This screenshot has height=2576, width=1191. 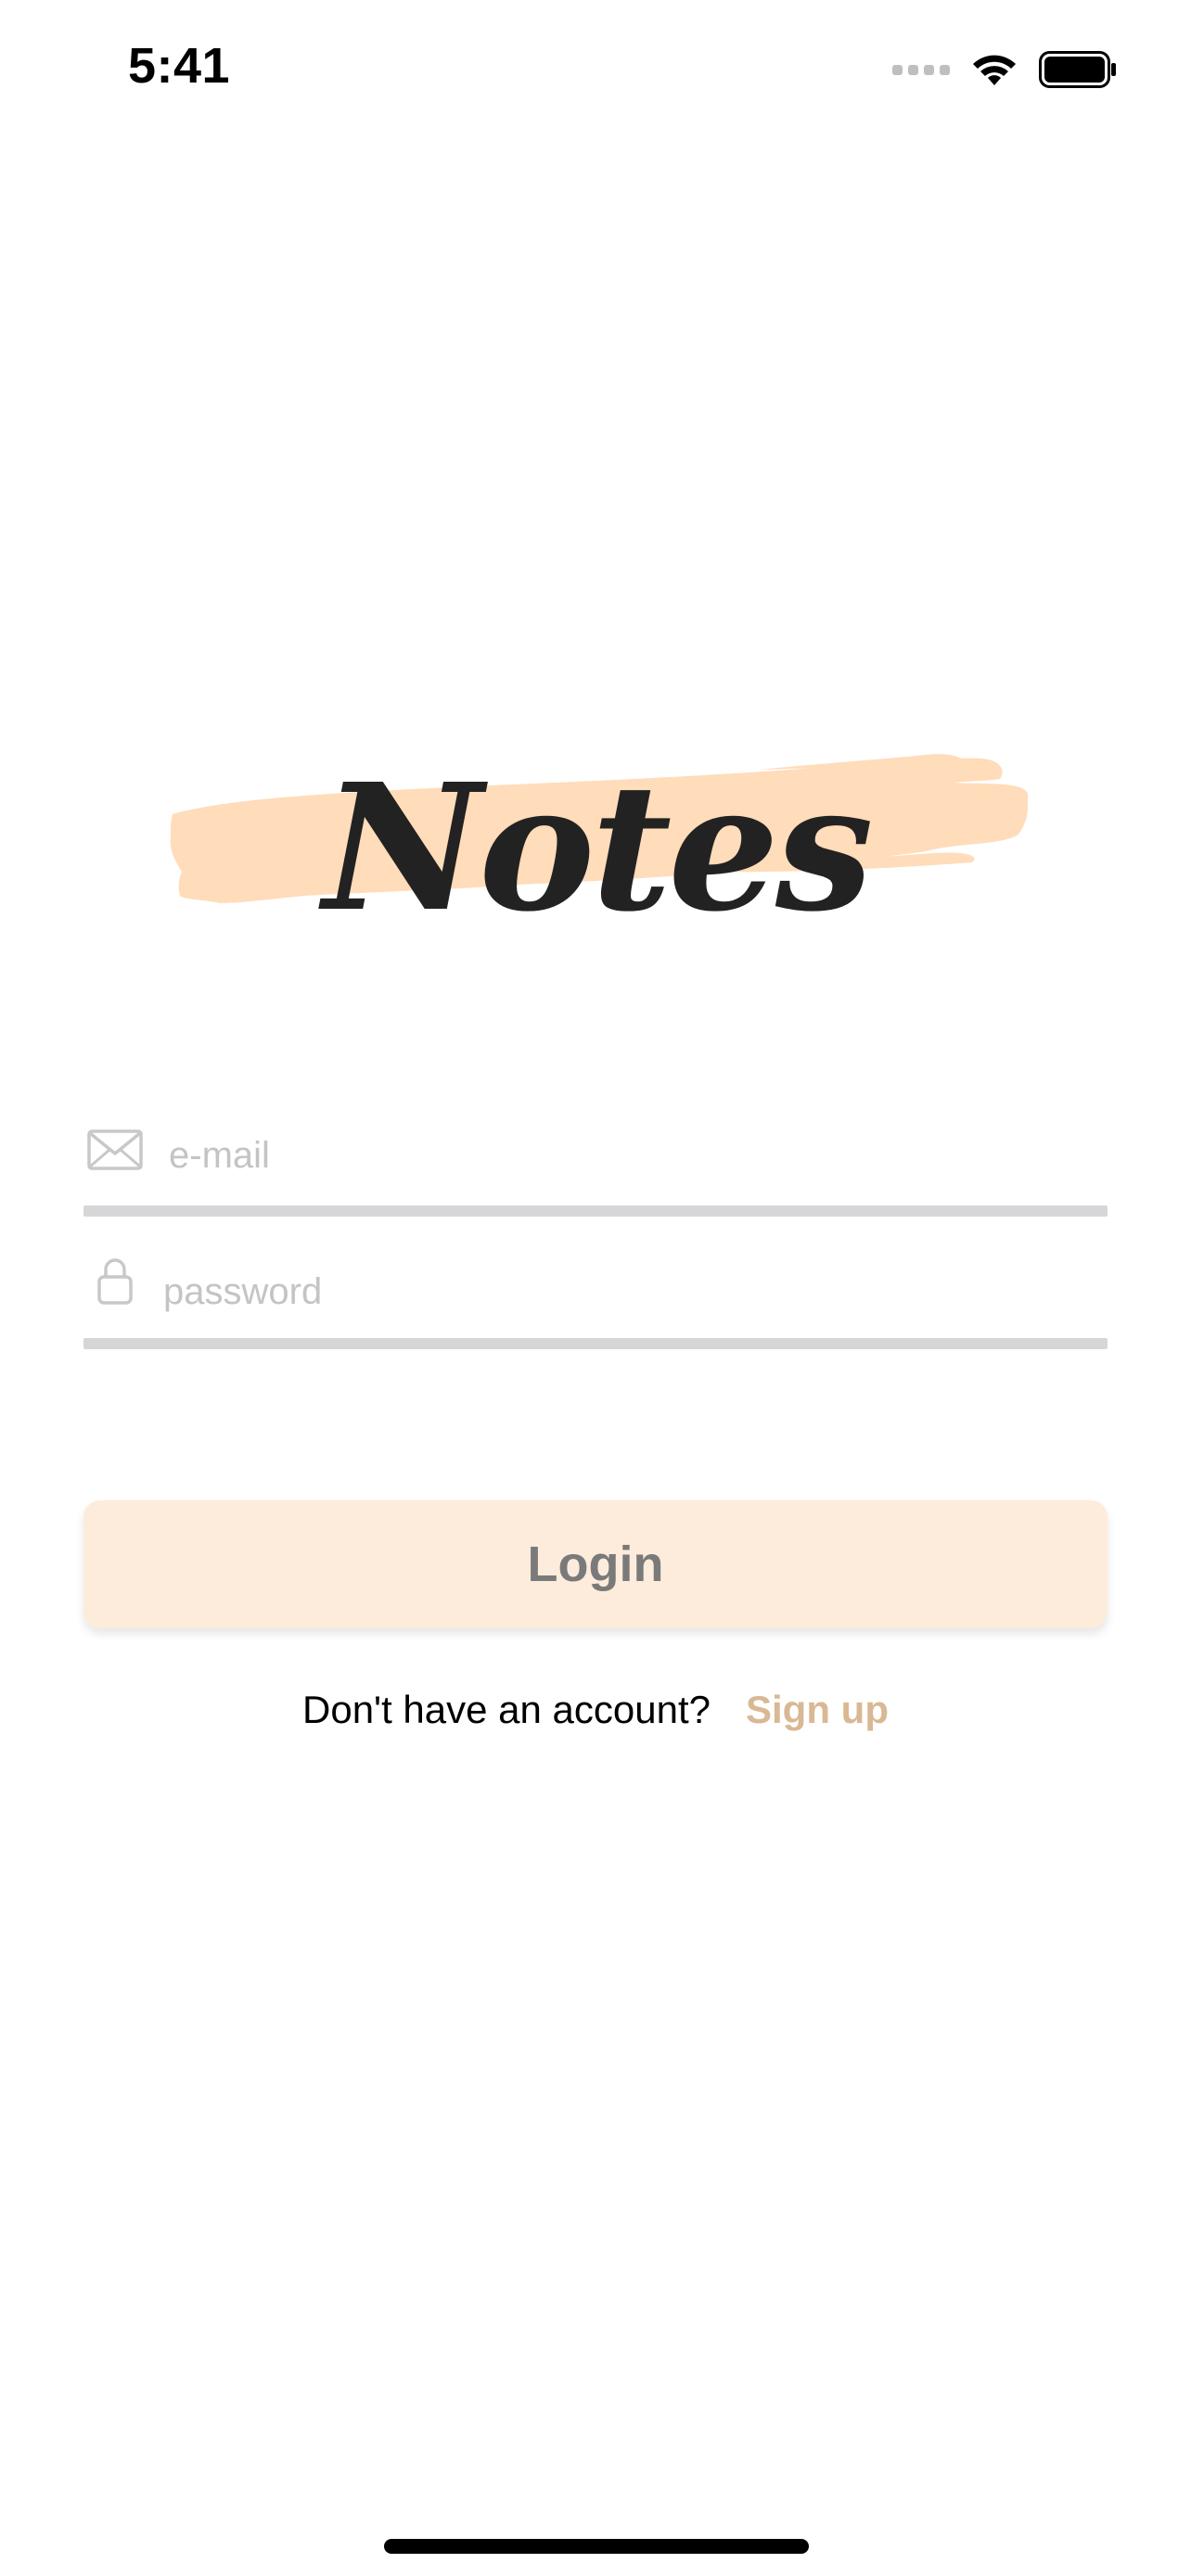 I want to click on notes-logo-image: Notes, so click(x=599, y=848).